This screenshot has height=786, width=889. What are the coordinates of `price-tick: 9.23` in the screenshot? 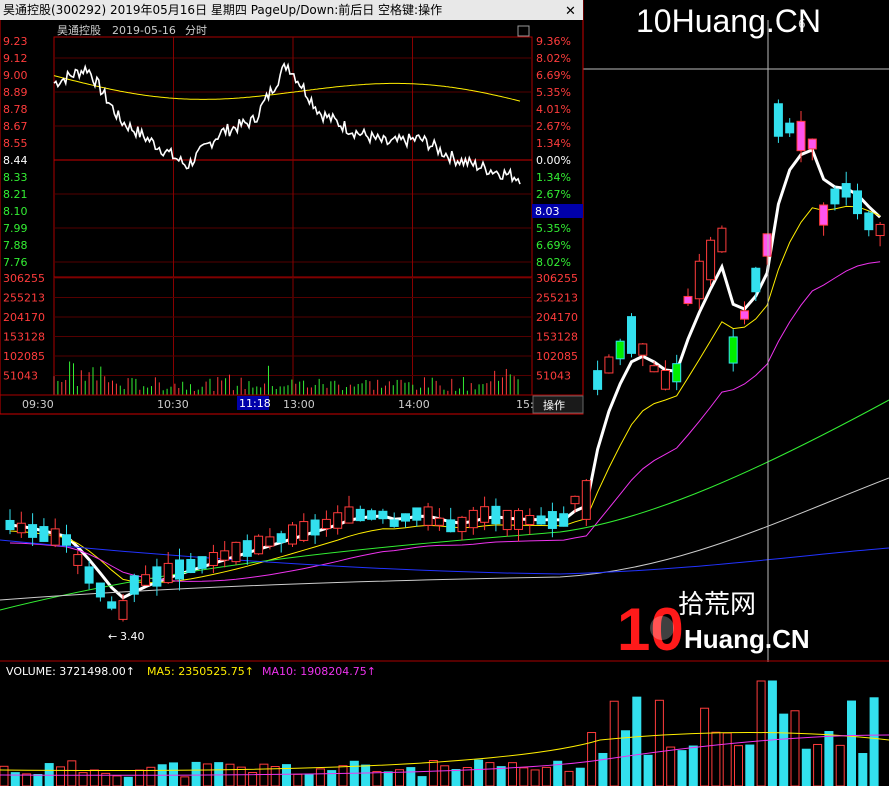 It's located at (15, 41).